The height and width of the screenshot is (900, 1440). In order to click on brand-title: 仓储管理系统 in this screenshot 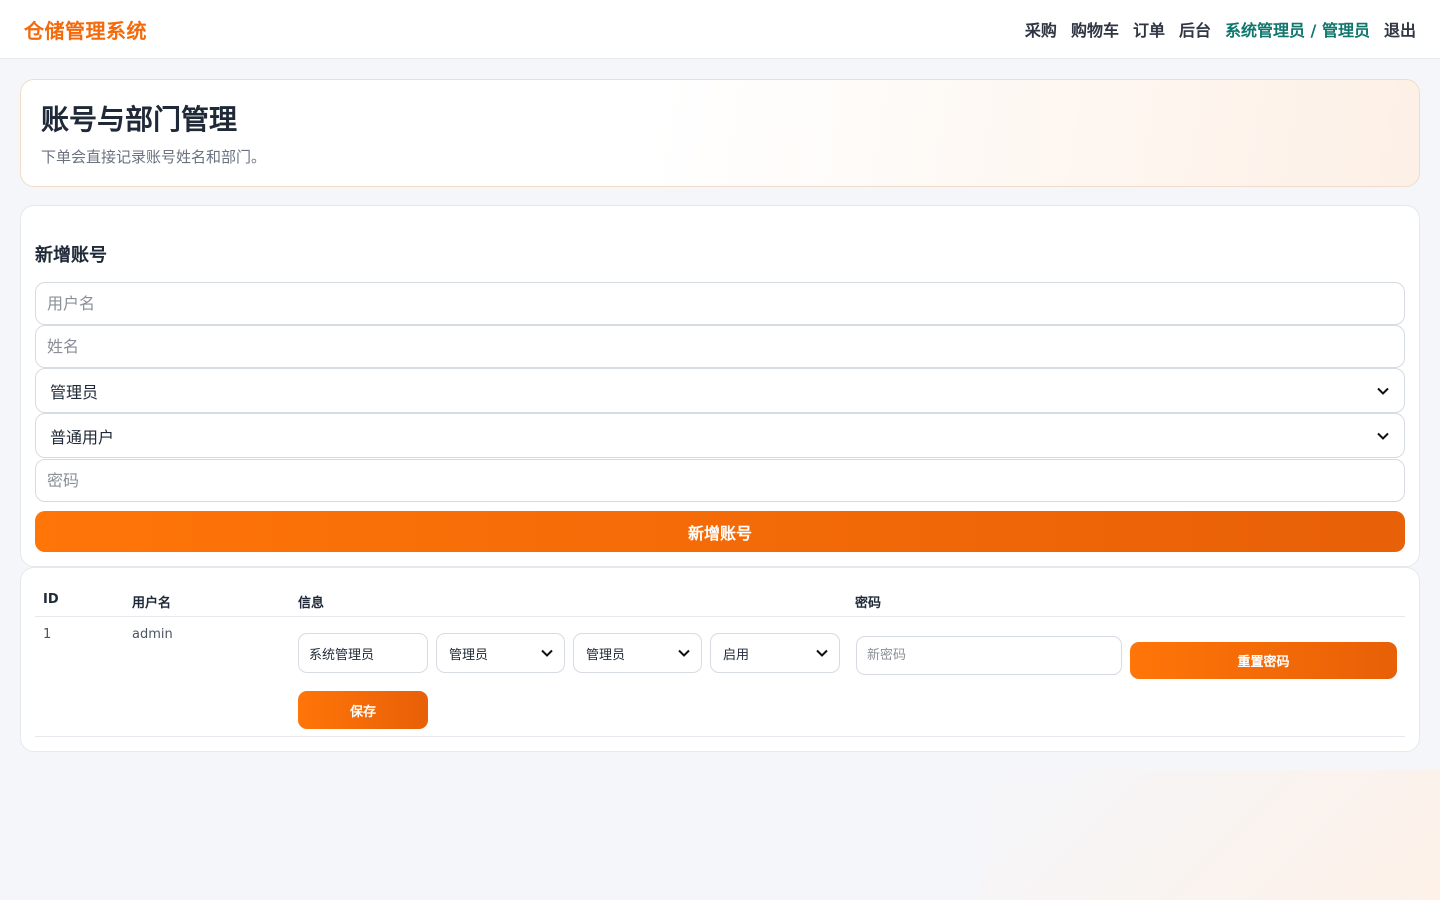, I will do `click(85, 30)`.